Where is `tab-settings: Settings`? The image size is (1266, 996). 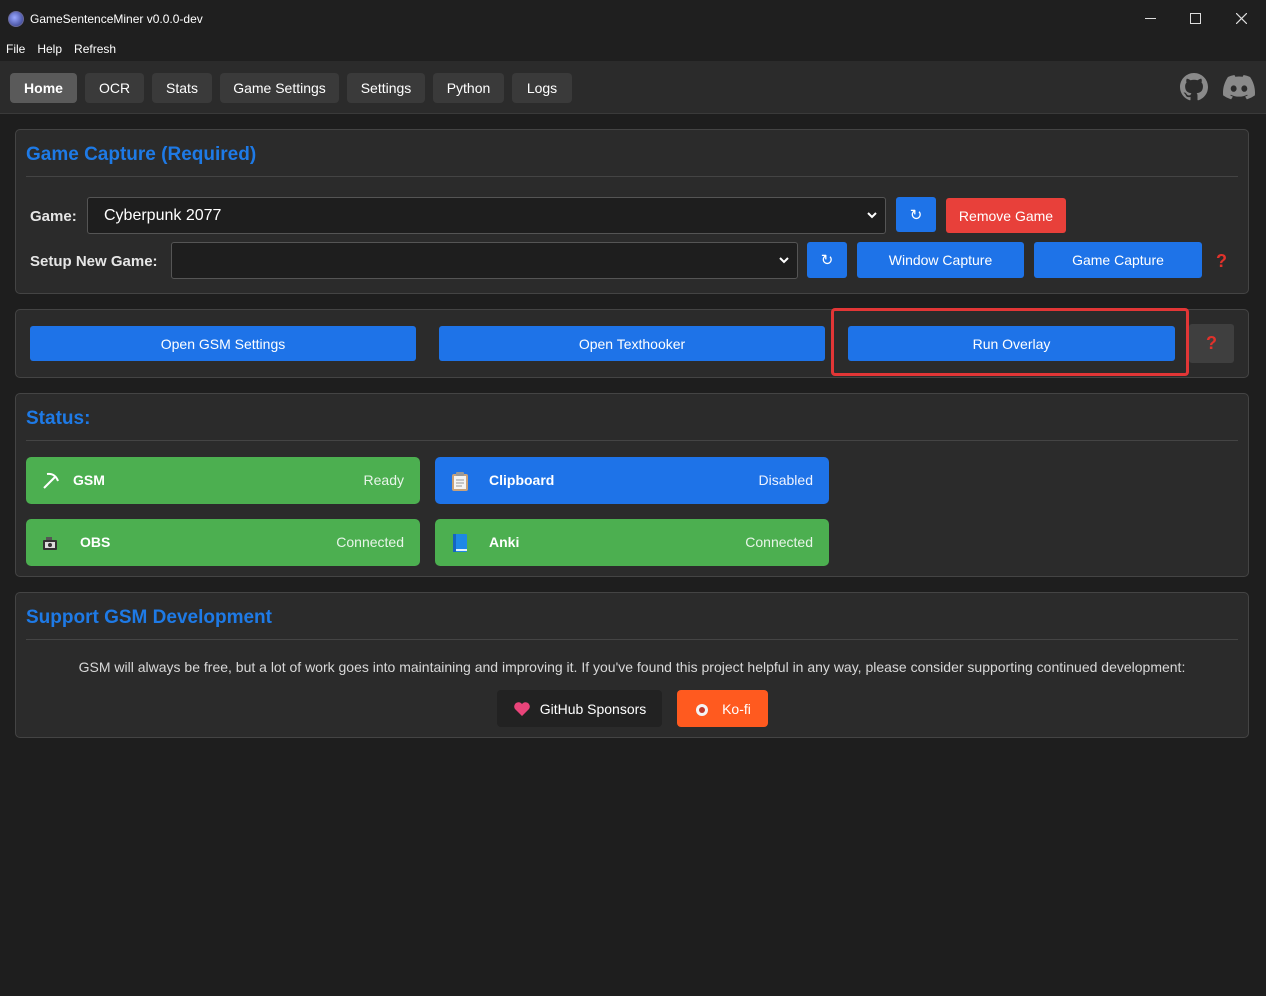
tab-settings: Settings is located at coordinates (386, 88).